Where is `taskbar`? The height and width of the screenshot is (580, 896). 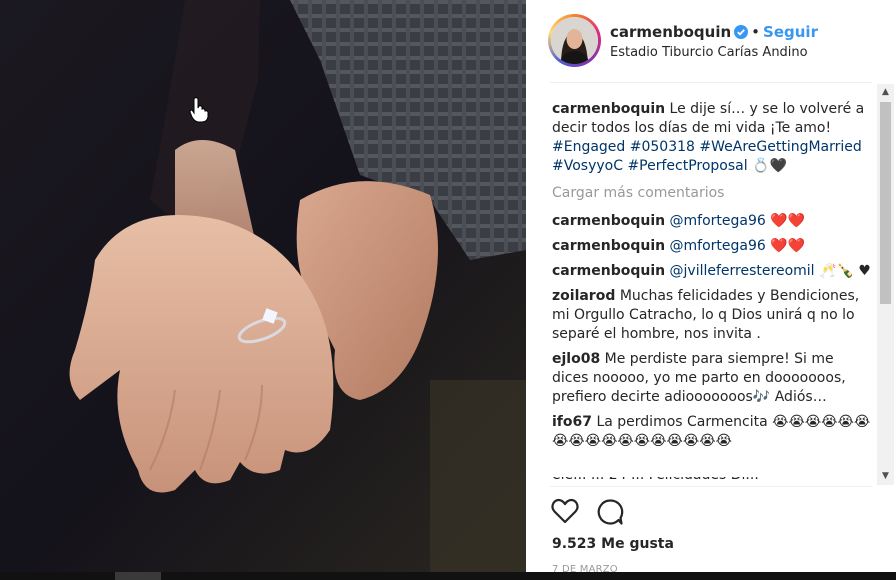 taskbar is located at coordinates (448, 576).